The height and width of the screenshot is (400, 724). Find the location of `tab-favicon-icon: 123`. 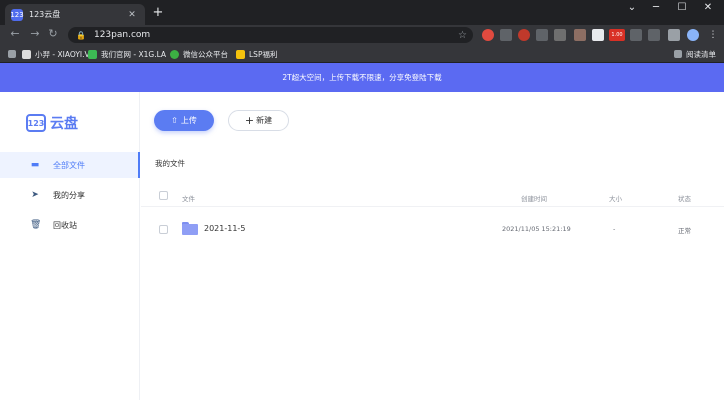

tab-favicon-icon: 123 is located at coordinates (17, 14).